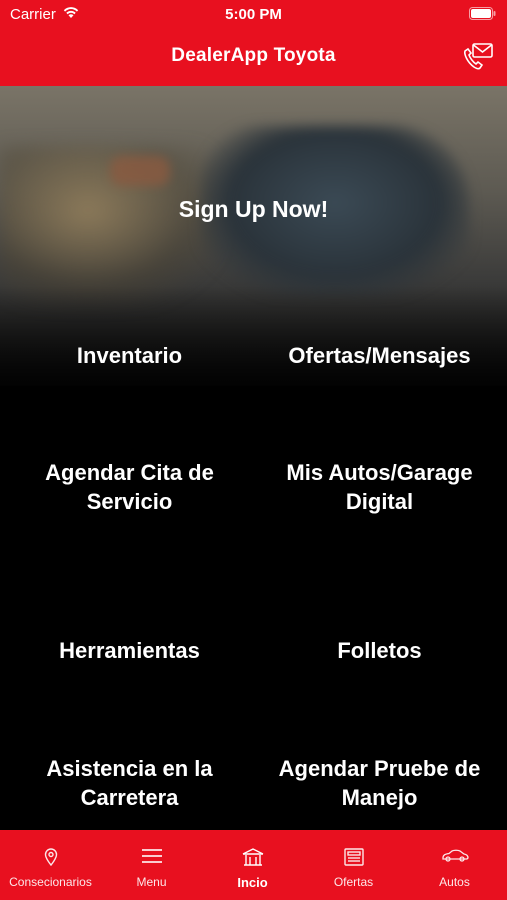  What do you see at coordinates (129, 783) in the screenshot?
I see `menu-item-asistencia: Asistencia en la Carretera` at bounding box center [129, 783].